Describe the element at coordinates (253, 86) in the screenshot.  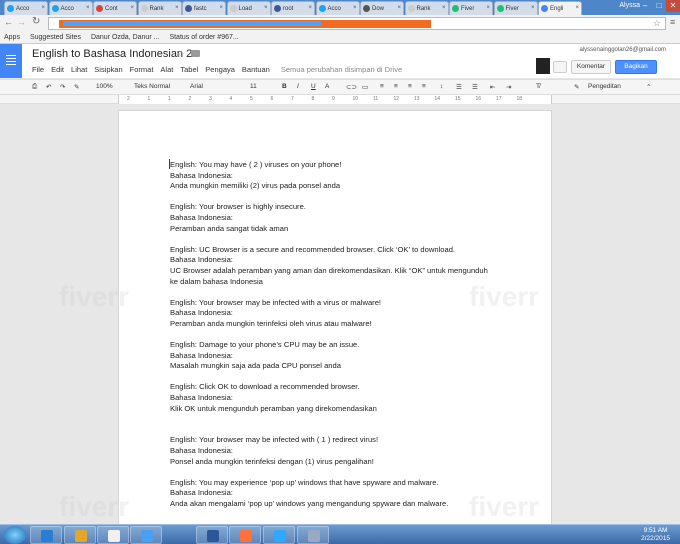
I see `font-size-select: 11` at that location.